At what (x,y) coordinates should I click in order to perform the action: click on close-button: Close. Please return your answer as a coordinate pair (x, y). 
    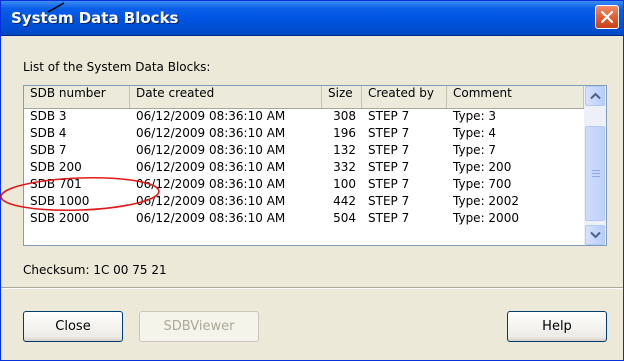
    Looking at the image, I should click on (73, 326).